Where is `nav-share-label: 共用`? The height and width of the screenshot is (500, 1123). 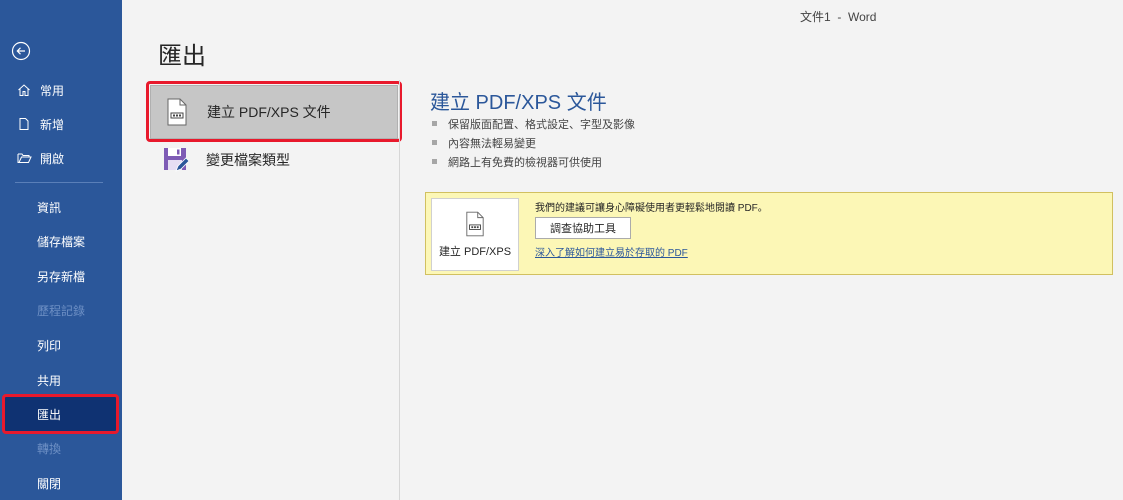 nav-share-label: 共用 is located at coordinates (49, 380).